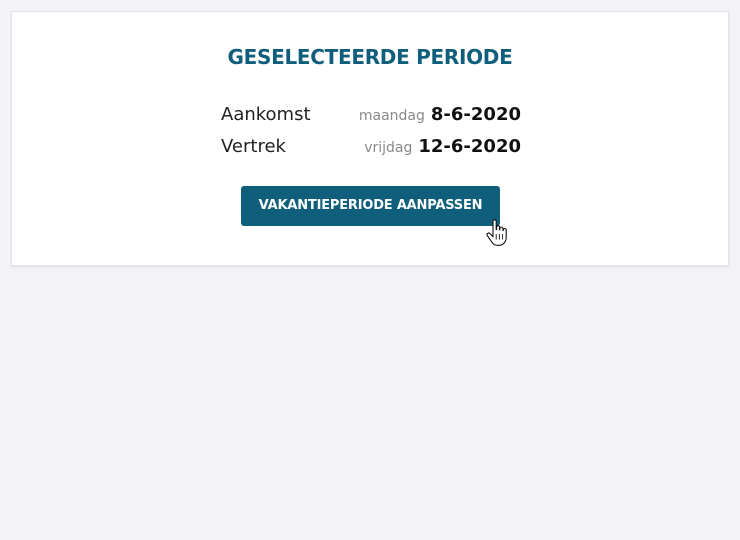 The image size is (740, 540). Describe the element at coordinates (388, 148) in the screenshot. I see `departure-weekday: vrijdag` at that location.